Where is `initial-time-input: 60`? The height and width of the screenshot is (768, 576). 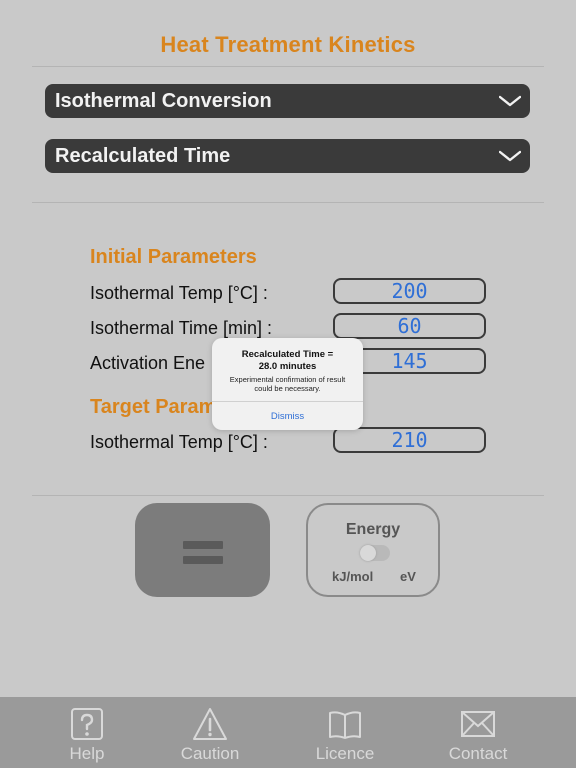
initial-time-input: 60 is located at coordinates (409, 326).